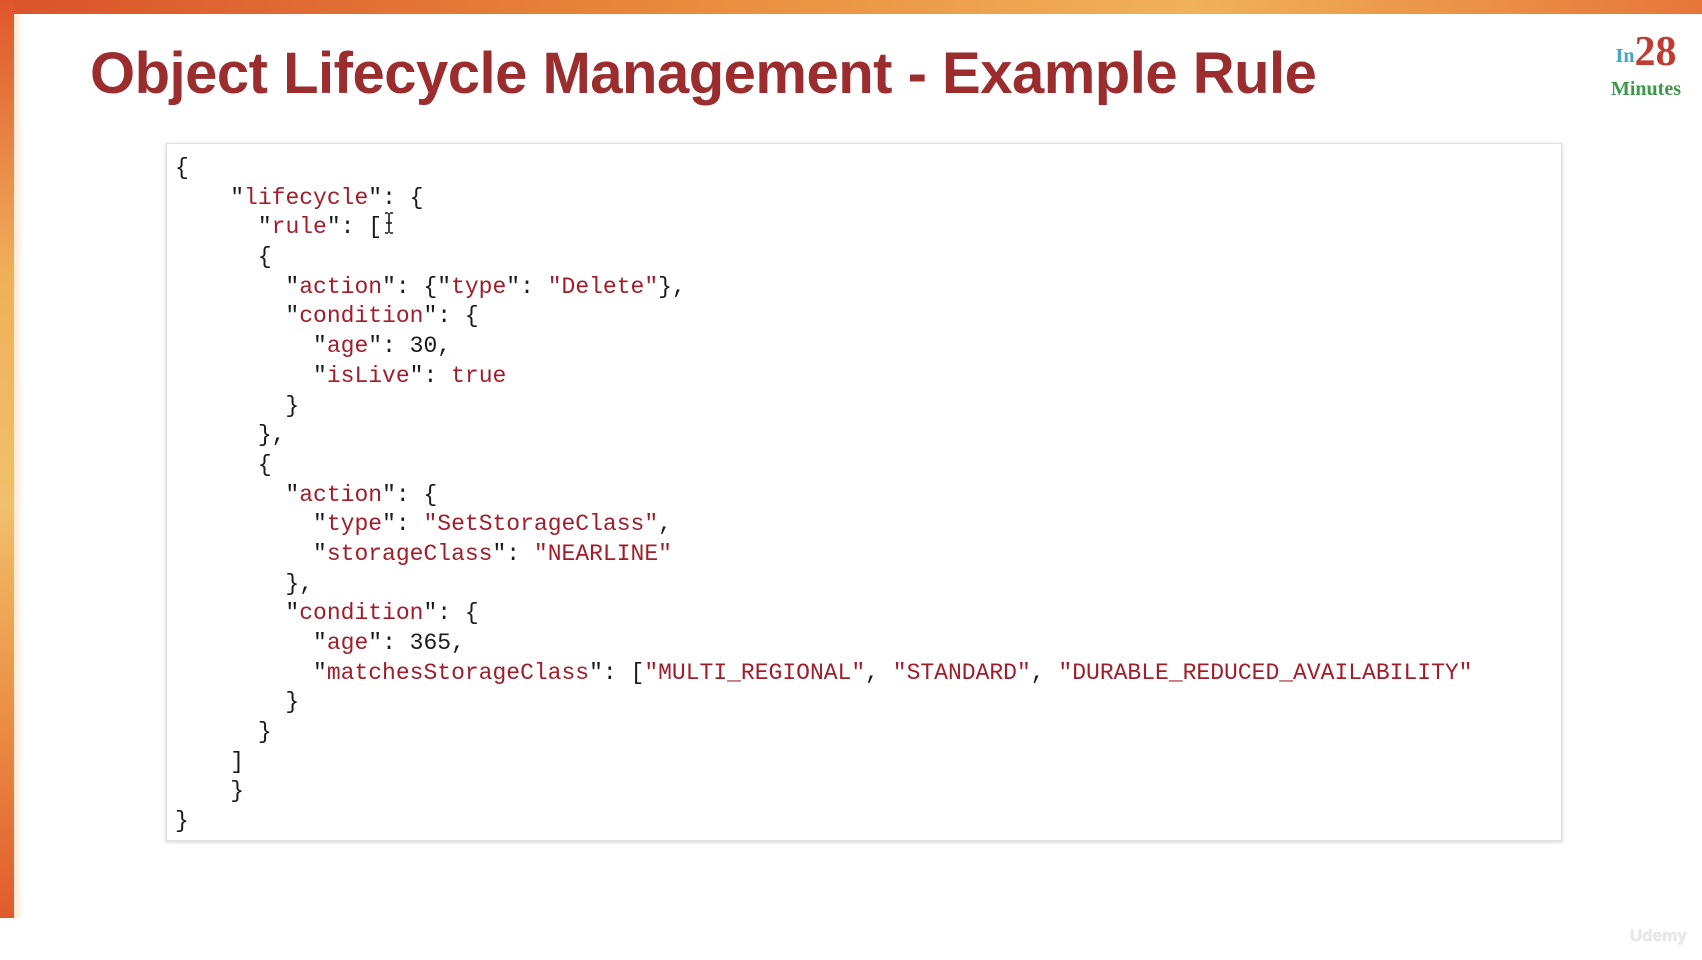 Image resolution: width=1702 pixels, height=960 pixels. What do you see at coordinates (416, 643) in the screenshot?
I see `code-punctuation: ": 365,` at bounding box center [416, 643].